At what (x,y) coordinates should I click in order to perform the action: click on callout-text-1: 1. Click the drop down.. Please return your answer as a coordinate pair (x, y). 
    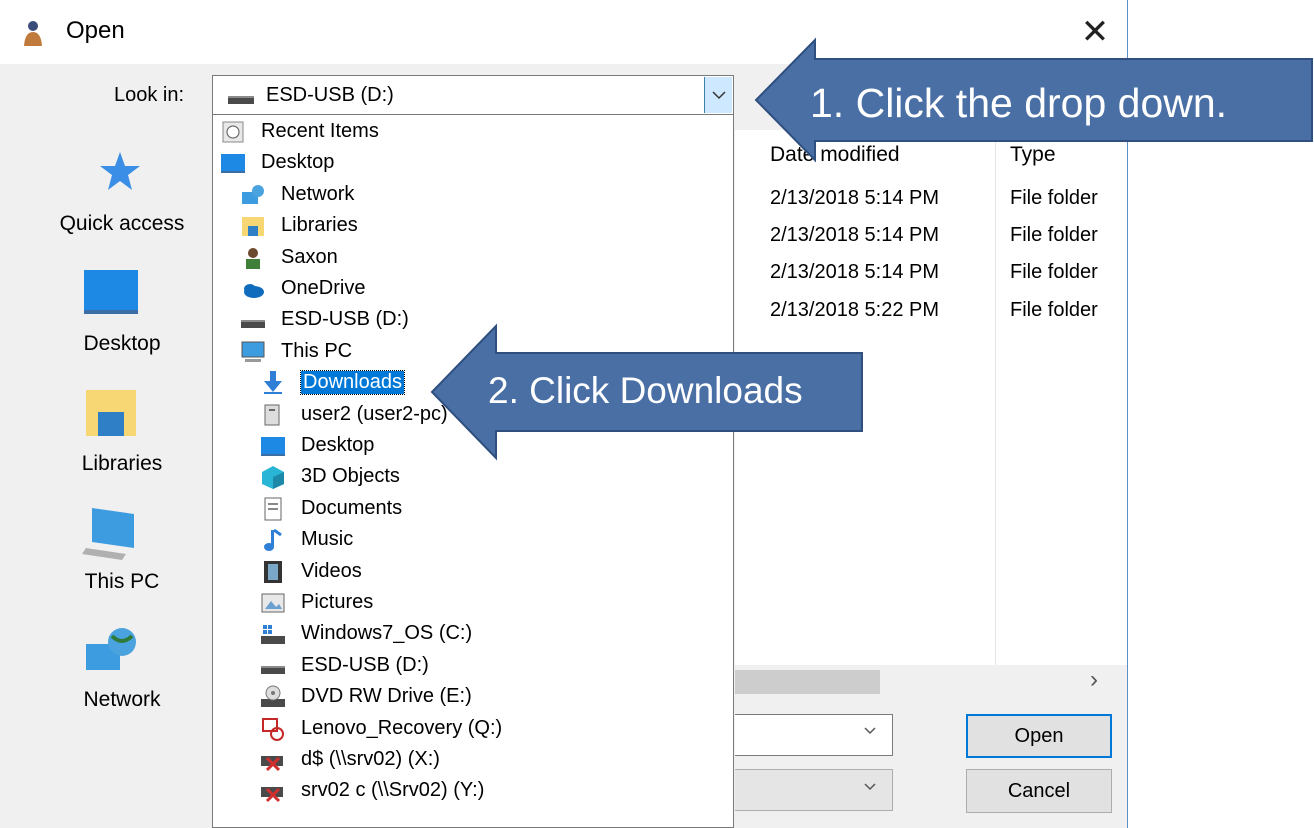
    Looking at the image, I should click on (1019, 103).